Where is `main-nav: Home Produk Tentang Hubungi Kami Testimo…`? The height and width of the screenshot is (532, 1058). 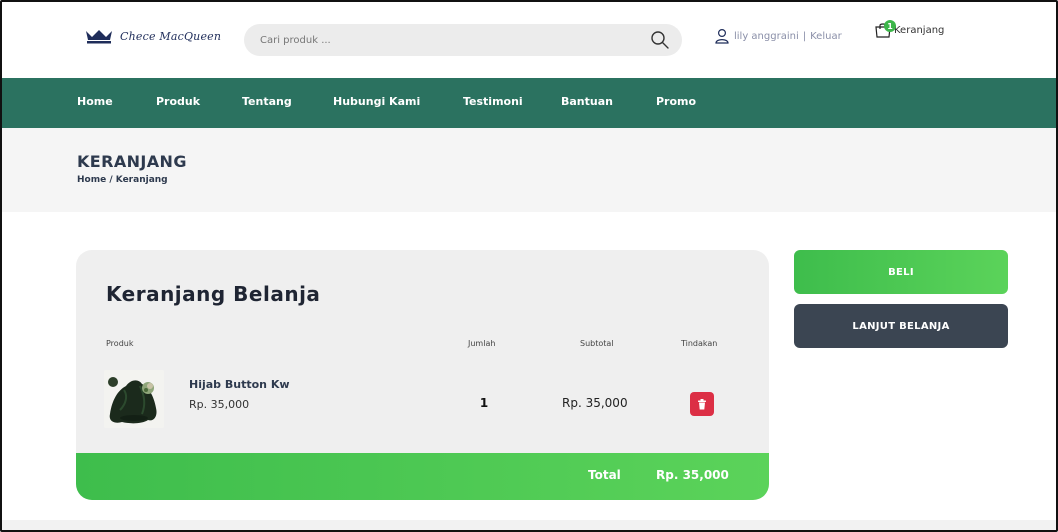
main-nav: Home Produk Tentang Hubungi Kami Testimo… is located at coordinates (529, 103).